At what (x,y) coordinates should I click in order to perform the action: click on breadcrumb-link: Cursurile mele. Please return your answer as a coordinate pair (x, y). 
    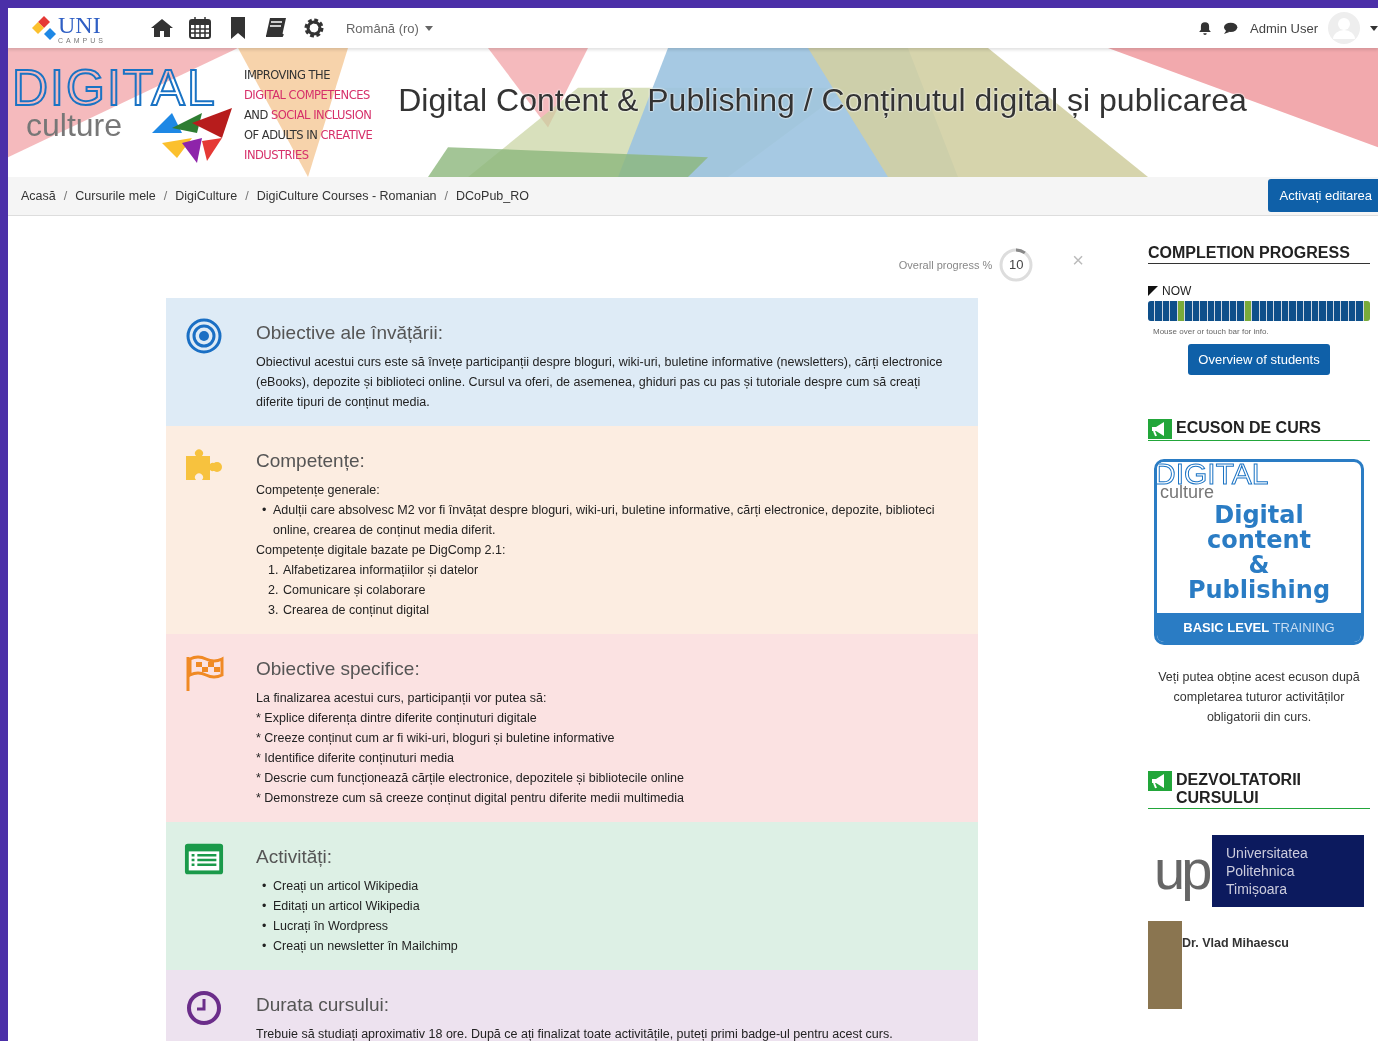
    Looking at the image, I should click on (115, 196).